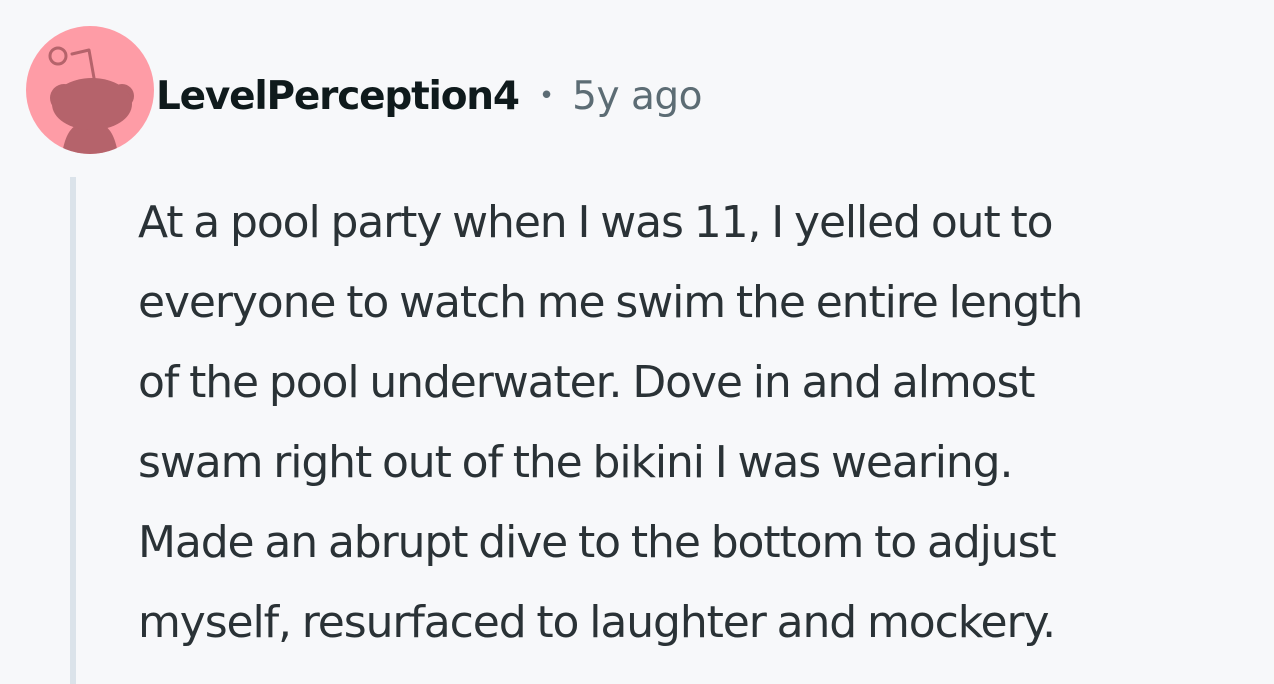  What do you see at coordinates (338, 96) in the screenshot?
I see `author-username: LevelPerception4` at bounding box center [338, 96].